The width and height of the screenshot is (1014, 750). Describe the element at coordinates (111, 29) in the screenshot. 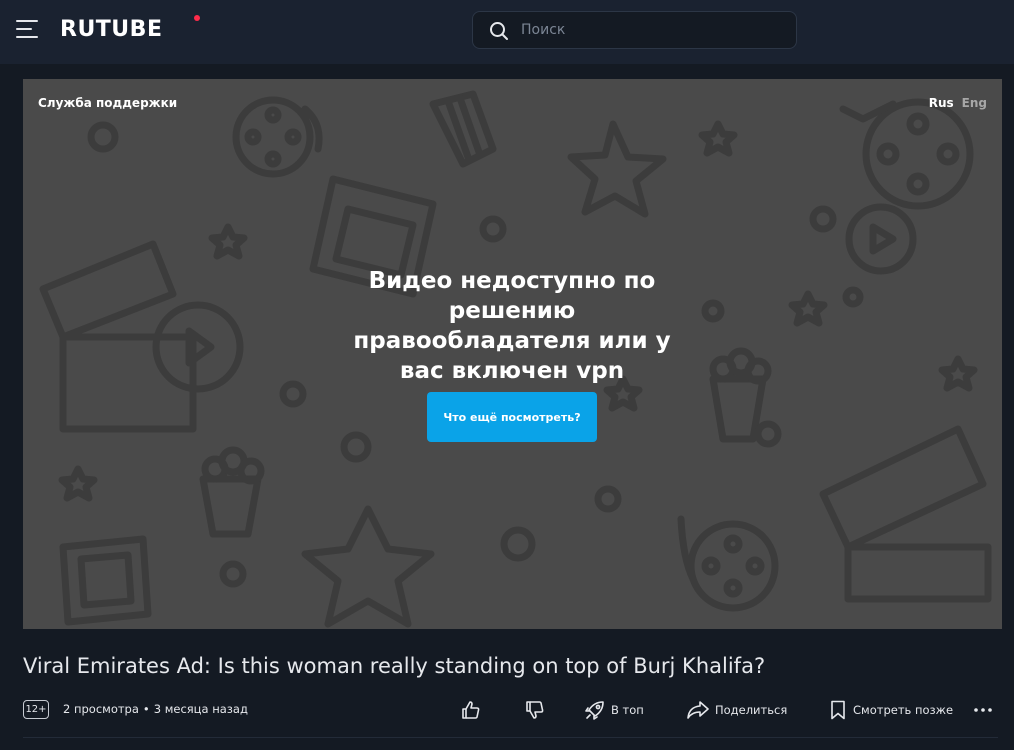

I see `logo: RUTUBE` at that location.